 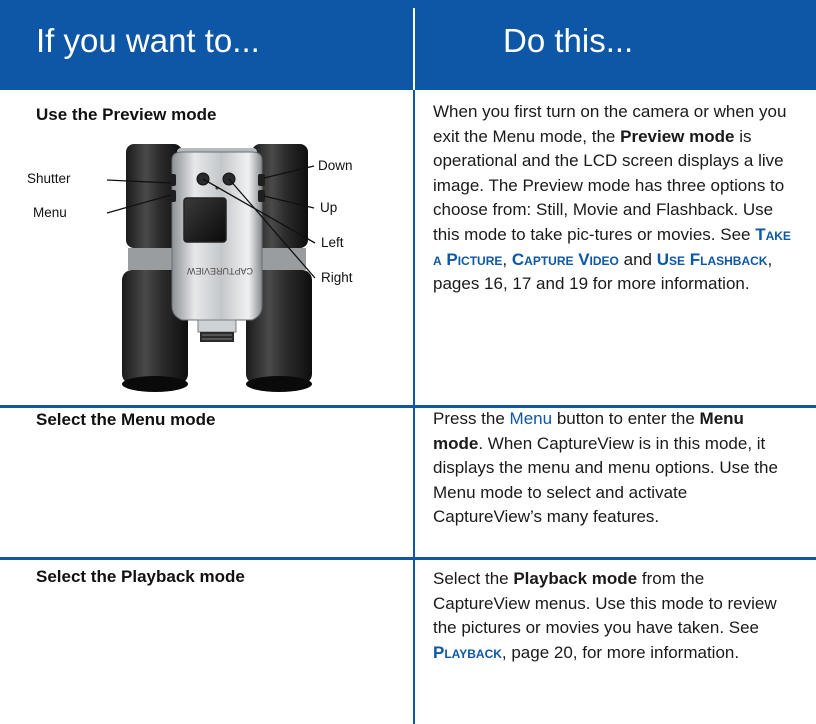 What do you see at coordinates (467, 652) in the screenshot?
I see `link-playback: Playback` at bounding box center [467, 652].